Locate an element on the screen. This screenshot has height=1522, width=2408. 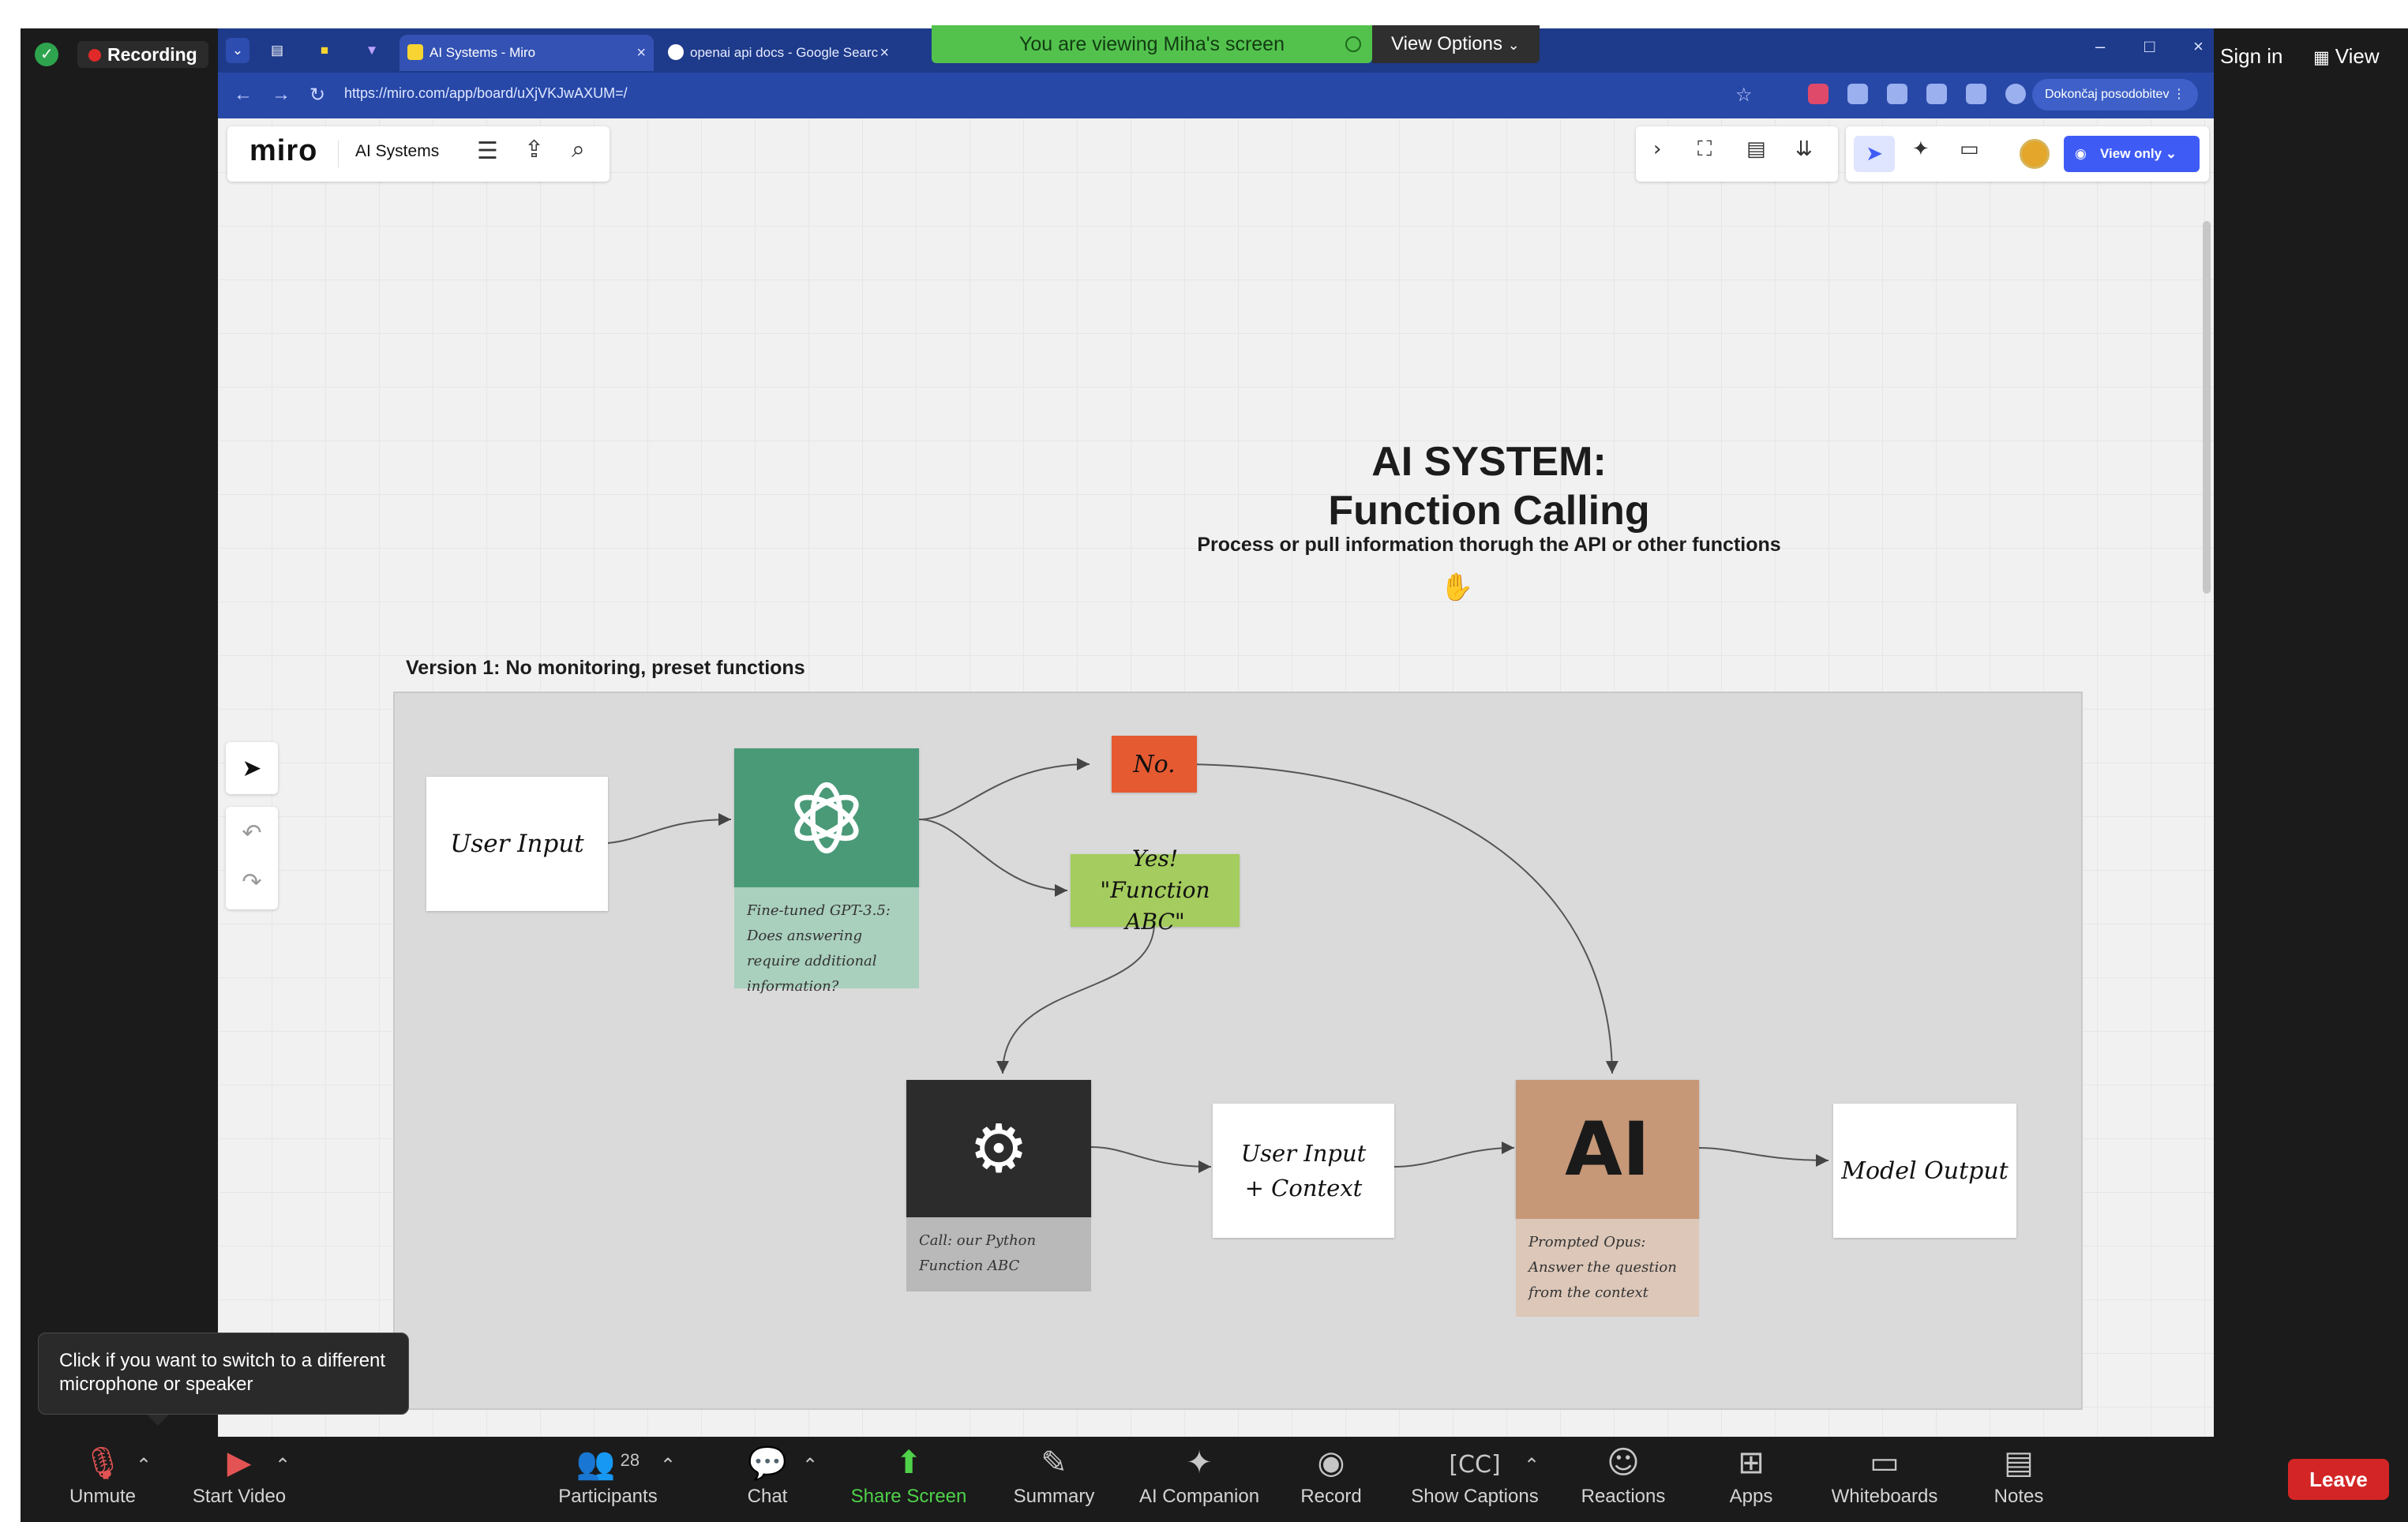
select-cursor-icon: ➤ is located at coordinates (252, 768).